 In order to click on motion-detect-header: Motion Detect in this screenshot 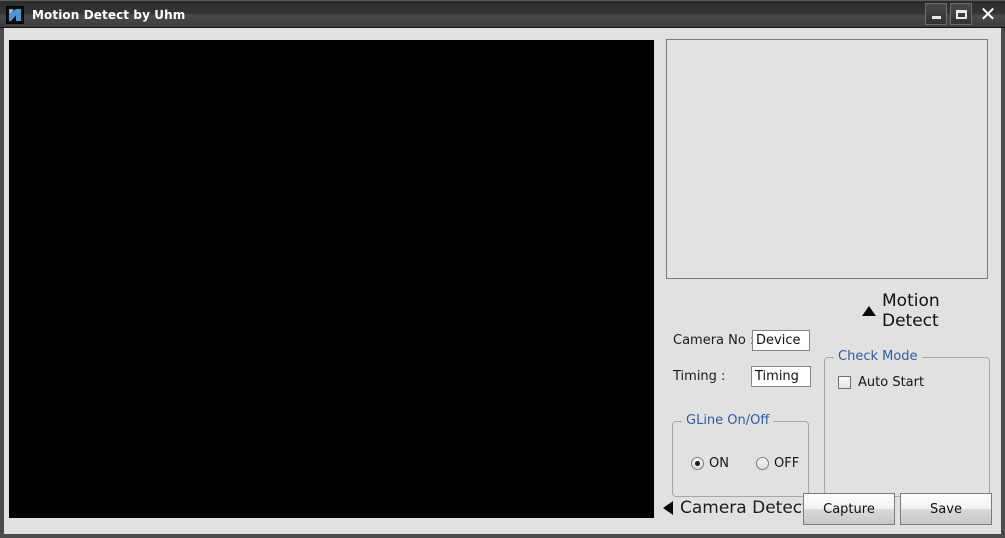, I will do `click(931, 311)`.